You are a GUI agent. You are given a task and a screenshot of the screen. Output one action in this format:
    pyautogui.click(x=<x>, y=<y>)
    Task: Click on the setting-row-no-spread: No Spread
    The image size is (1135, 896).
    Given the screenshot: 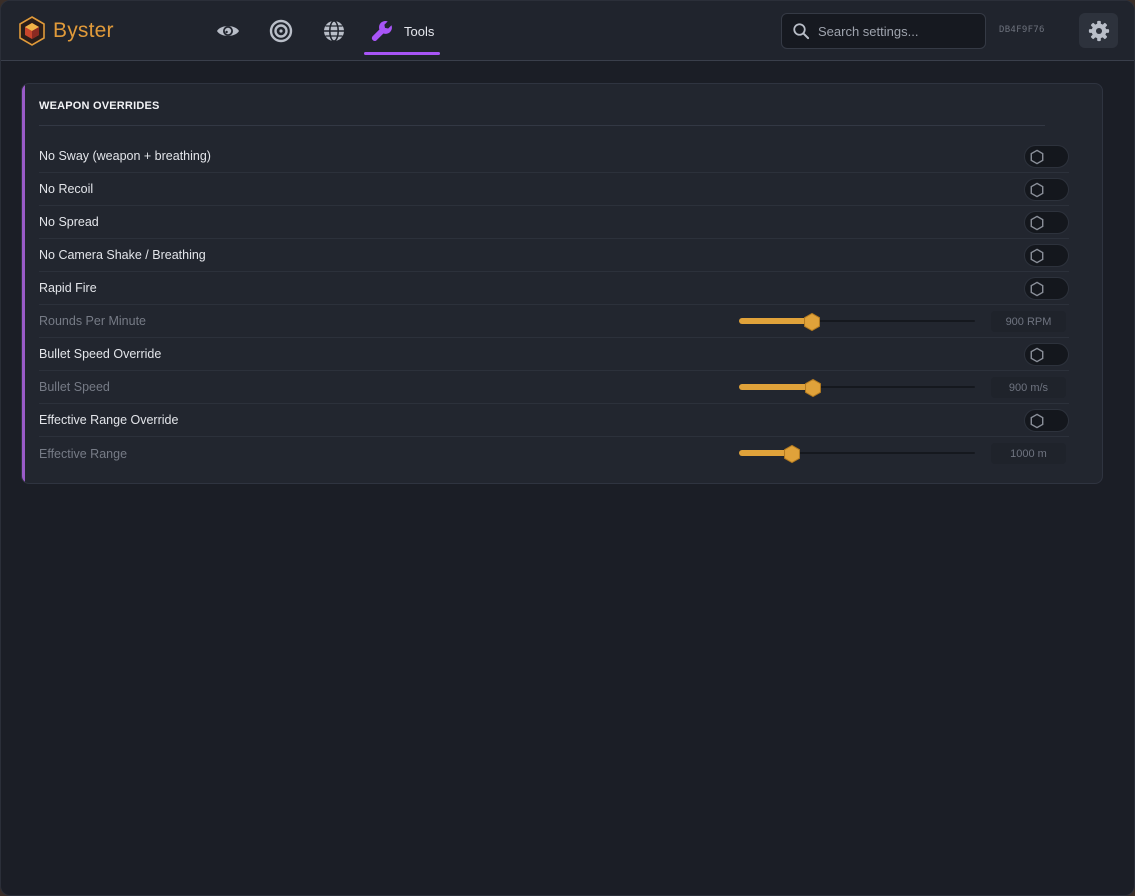 What is the action you would take?
    pyautogui.click(x=554, y=222)
    